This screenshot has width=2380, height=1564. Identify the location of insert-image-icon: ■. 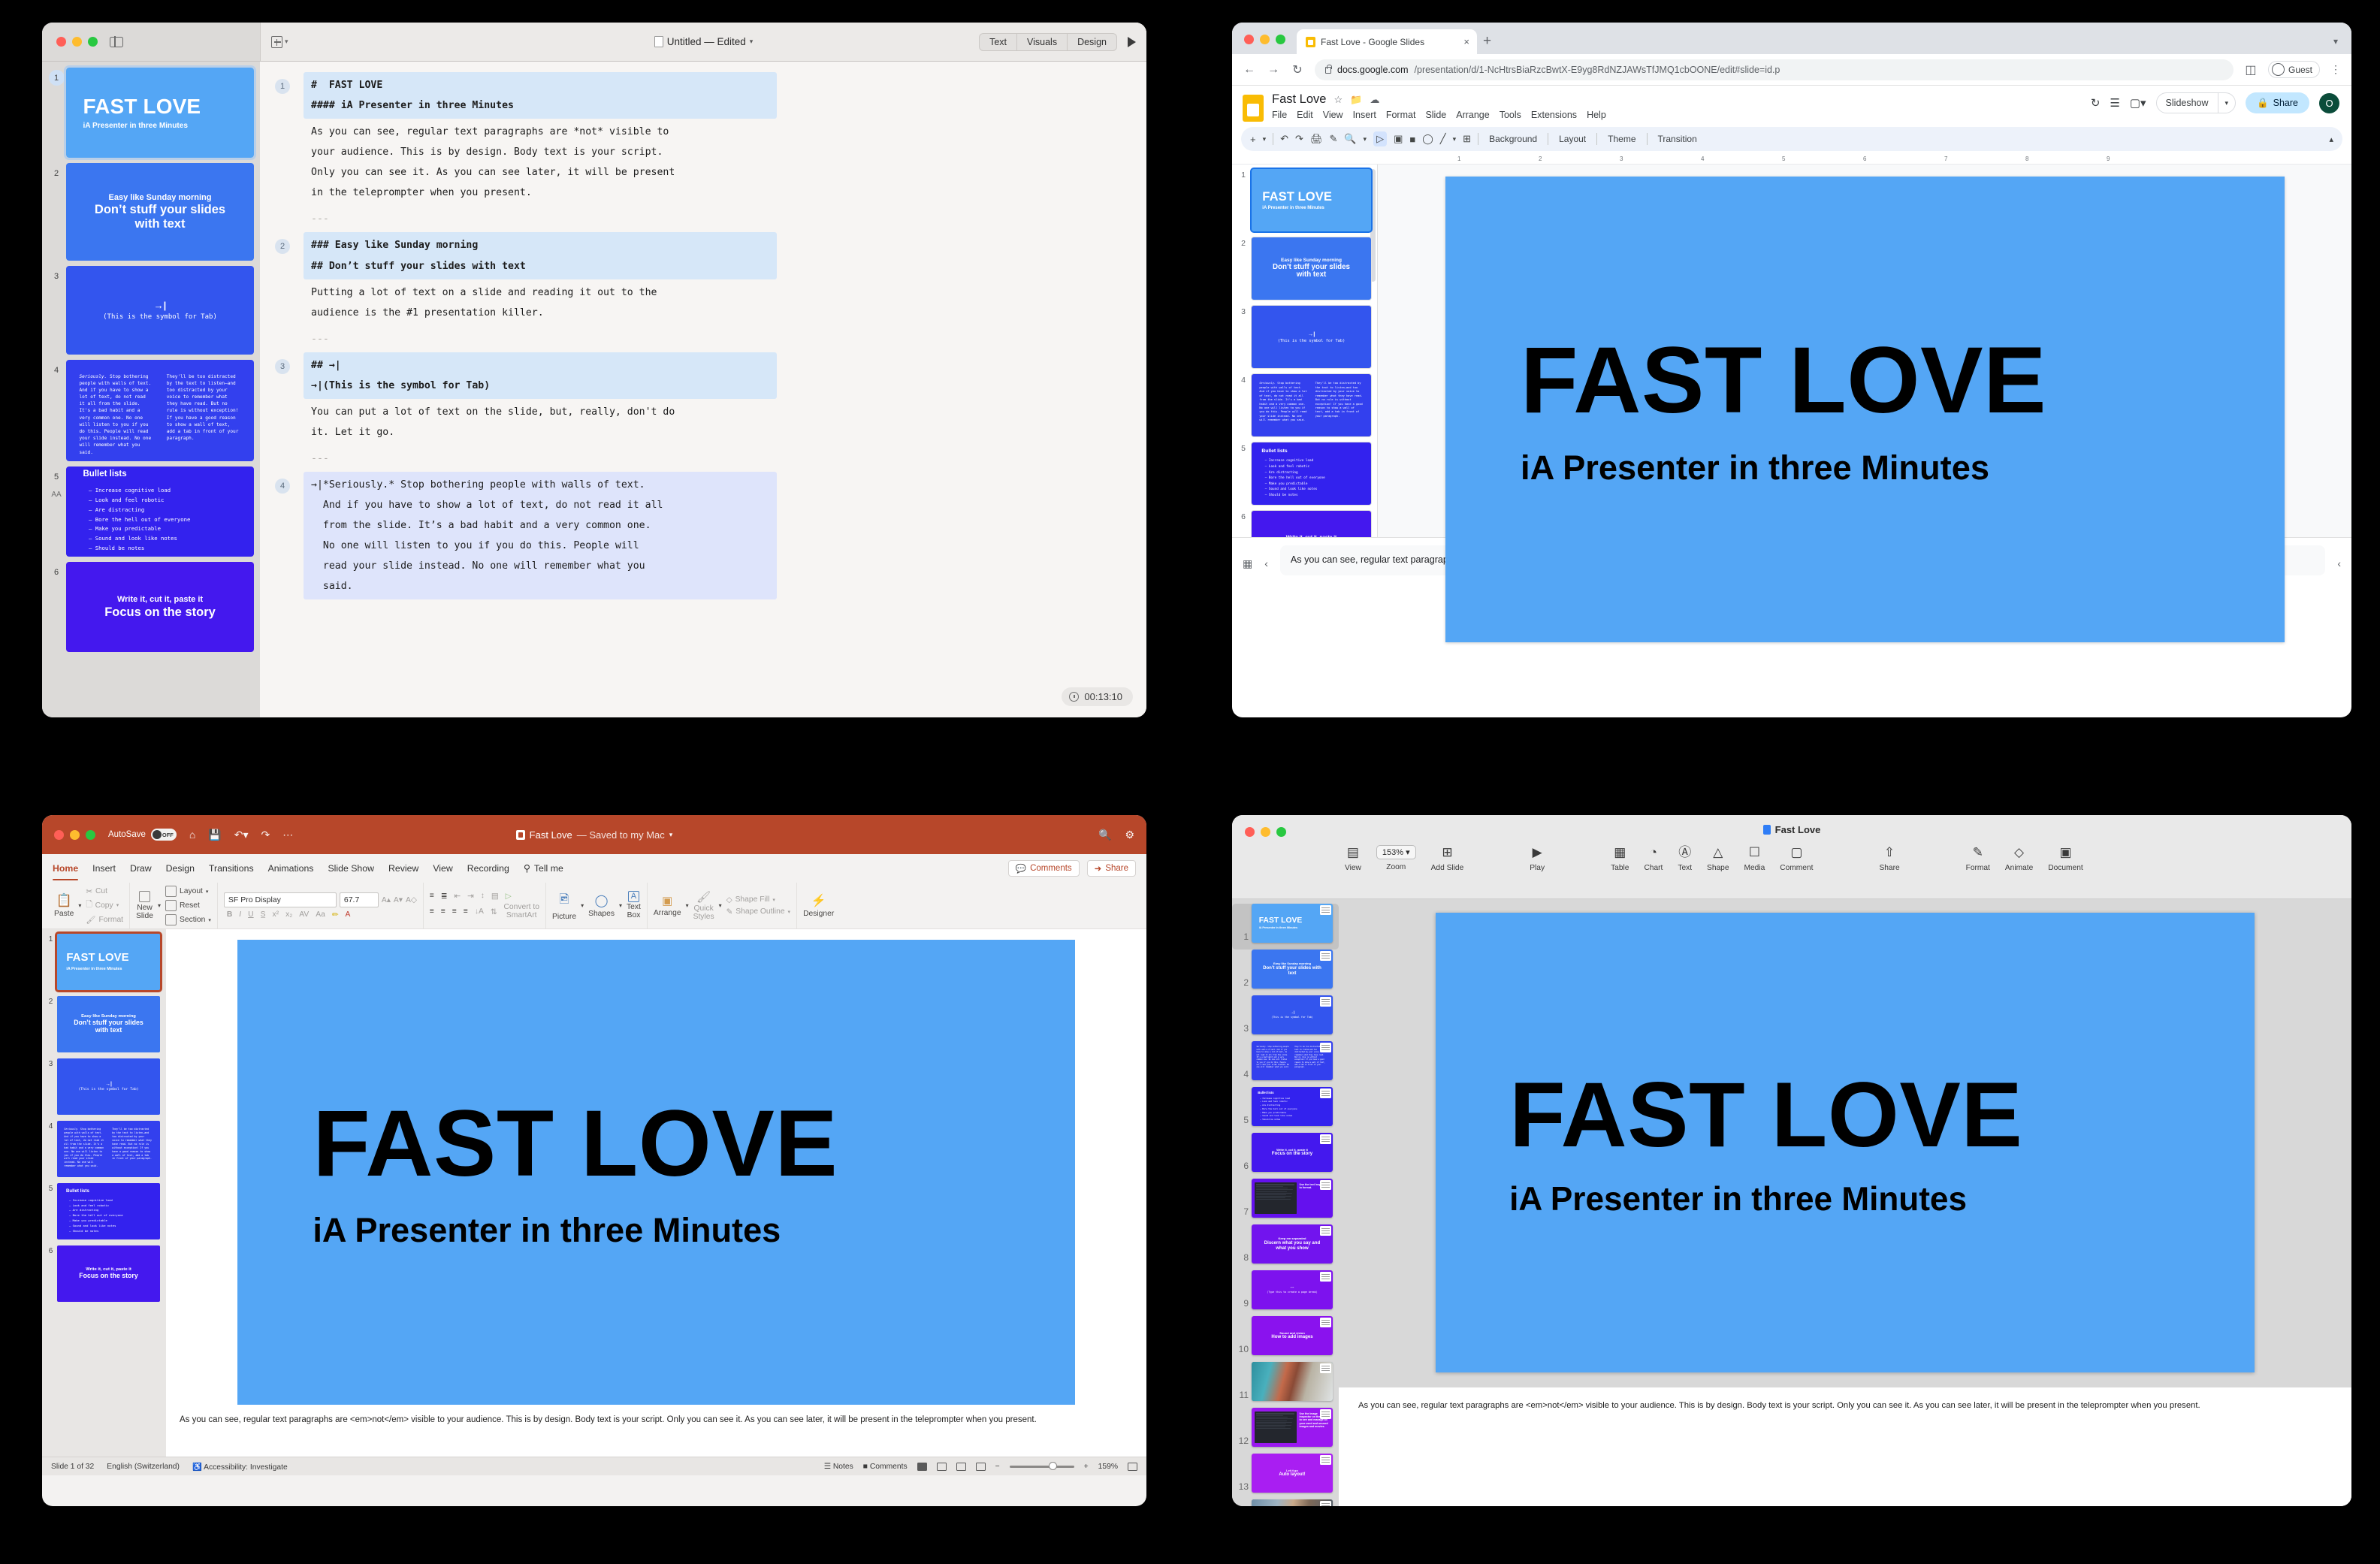
(1412, 139).